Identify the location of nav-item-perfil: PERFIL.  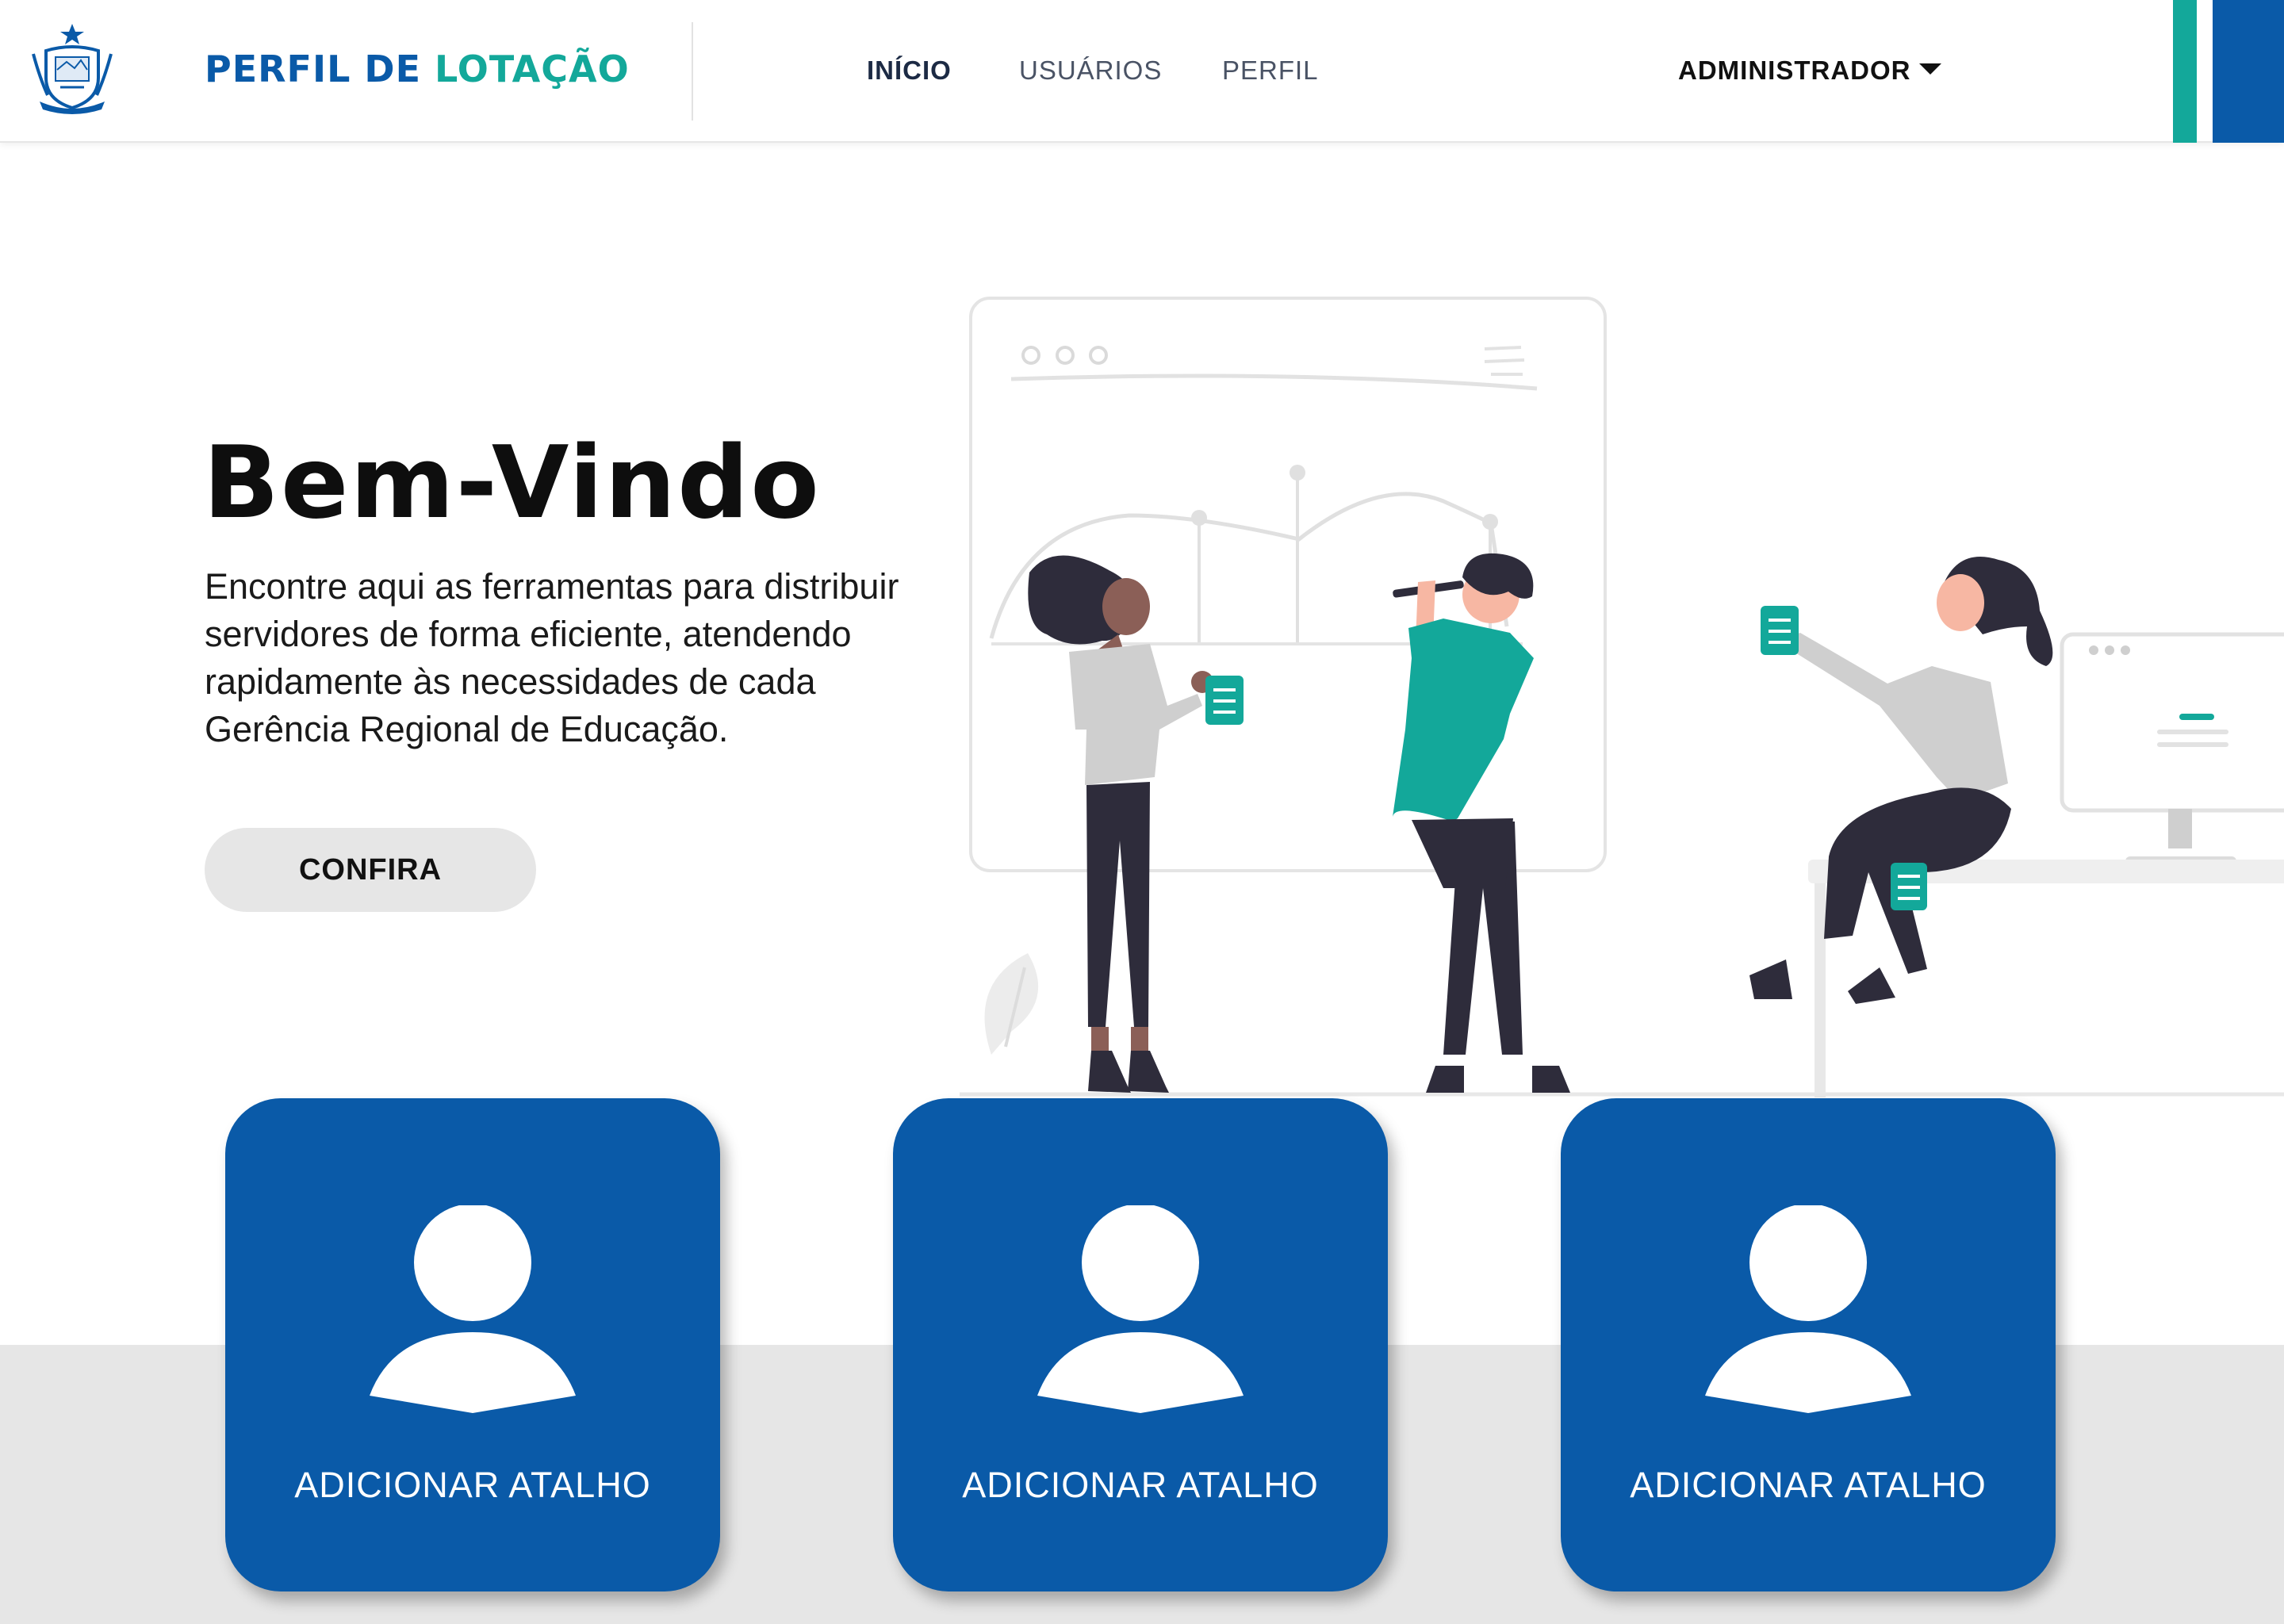
(1270, 71).